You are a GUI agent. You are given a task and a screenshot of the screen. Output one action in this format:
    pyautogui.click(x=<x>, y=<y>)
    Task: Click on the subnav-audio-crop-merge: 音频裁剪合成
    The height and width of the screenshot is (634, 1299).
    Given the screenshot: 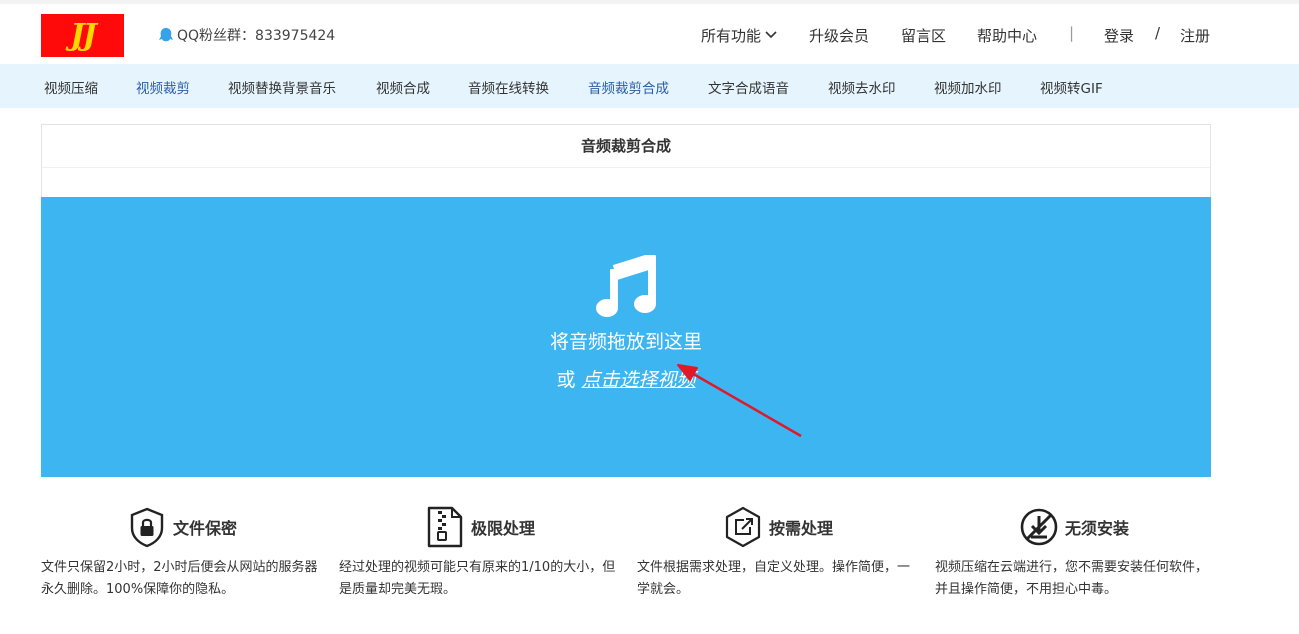 What is the action you would take?
    pyautogui.click(x=628, y=87)
    